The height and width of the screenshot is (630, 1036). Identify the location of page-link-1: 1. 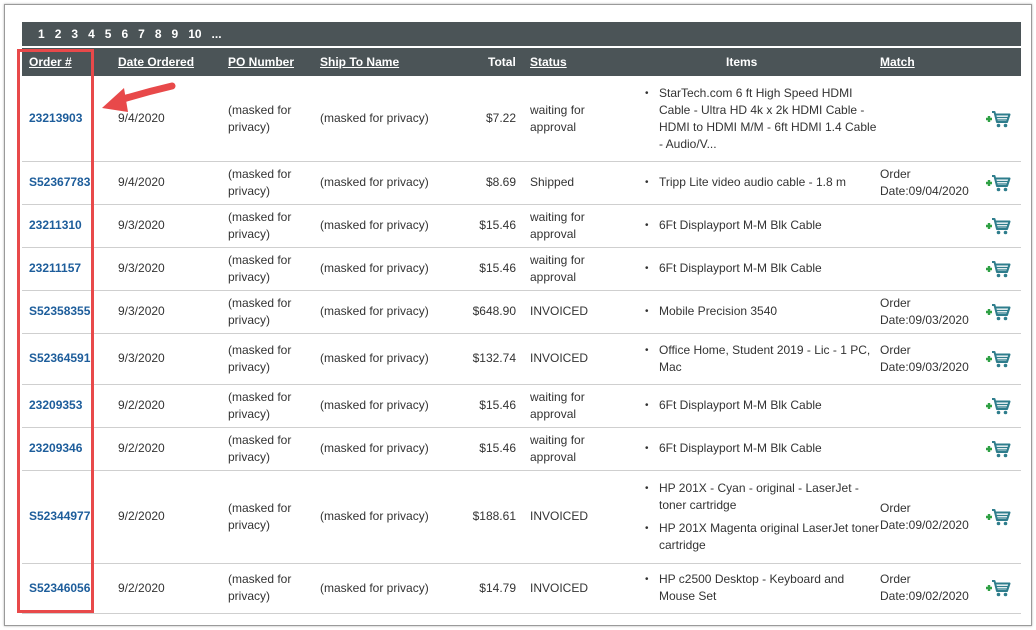
(41, 34).